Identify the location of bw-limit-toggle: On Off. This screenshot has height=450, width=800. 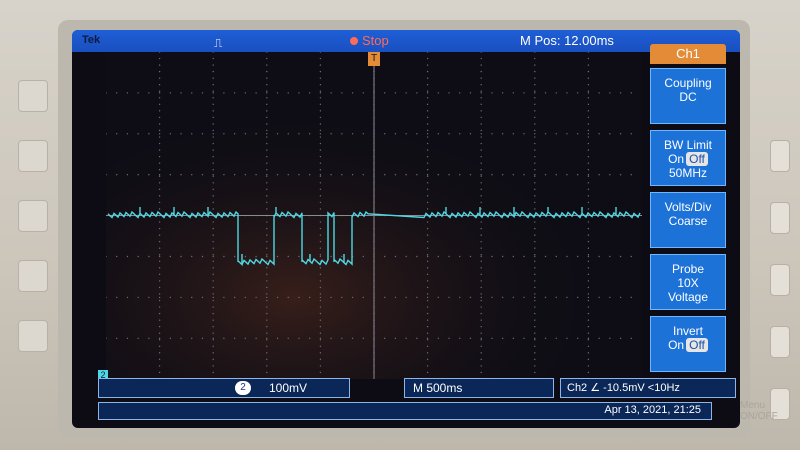
(688, 159).